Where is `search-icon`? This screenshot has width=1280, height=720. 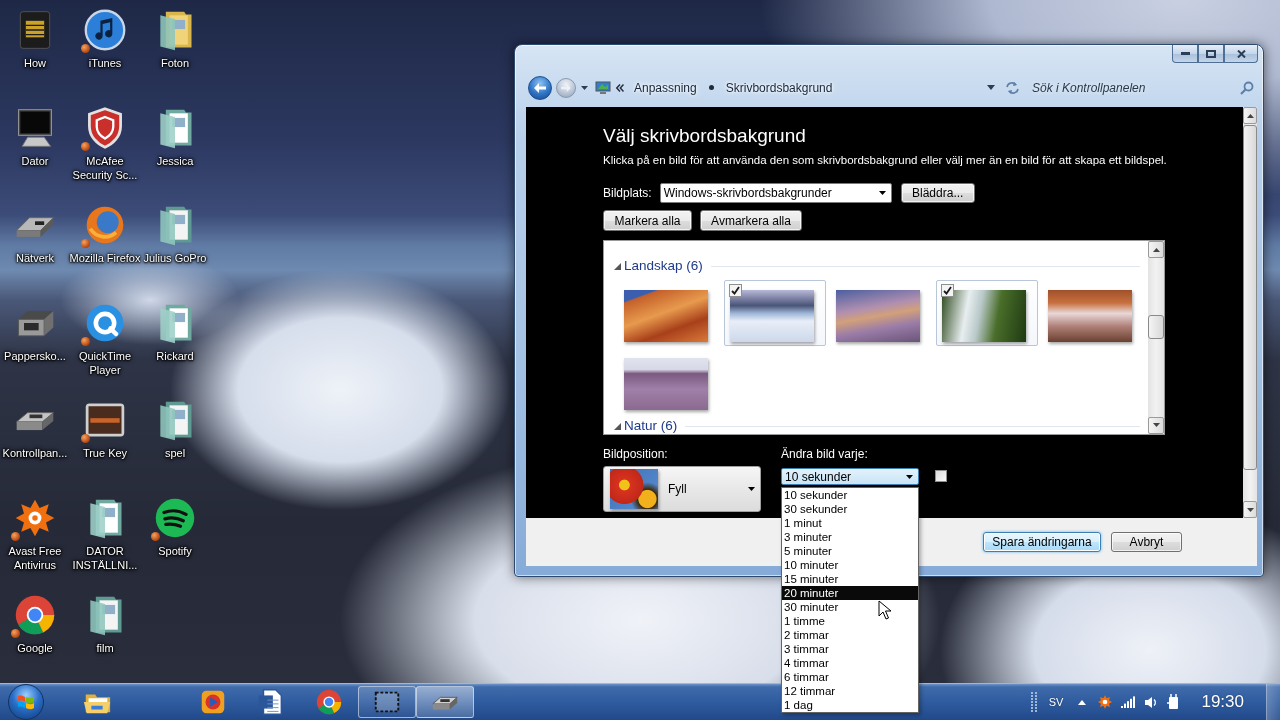 search-icon is located at coordinates (1247, 87).